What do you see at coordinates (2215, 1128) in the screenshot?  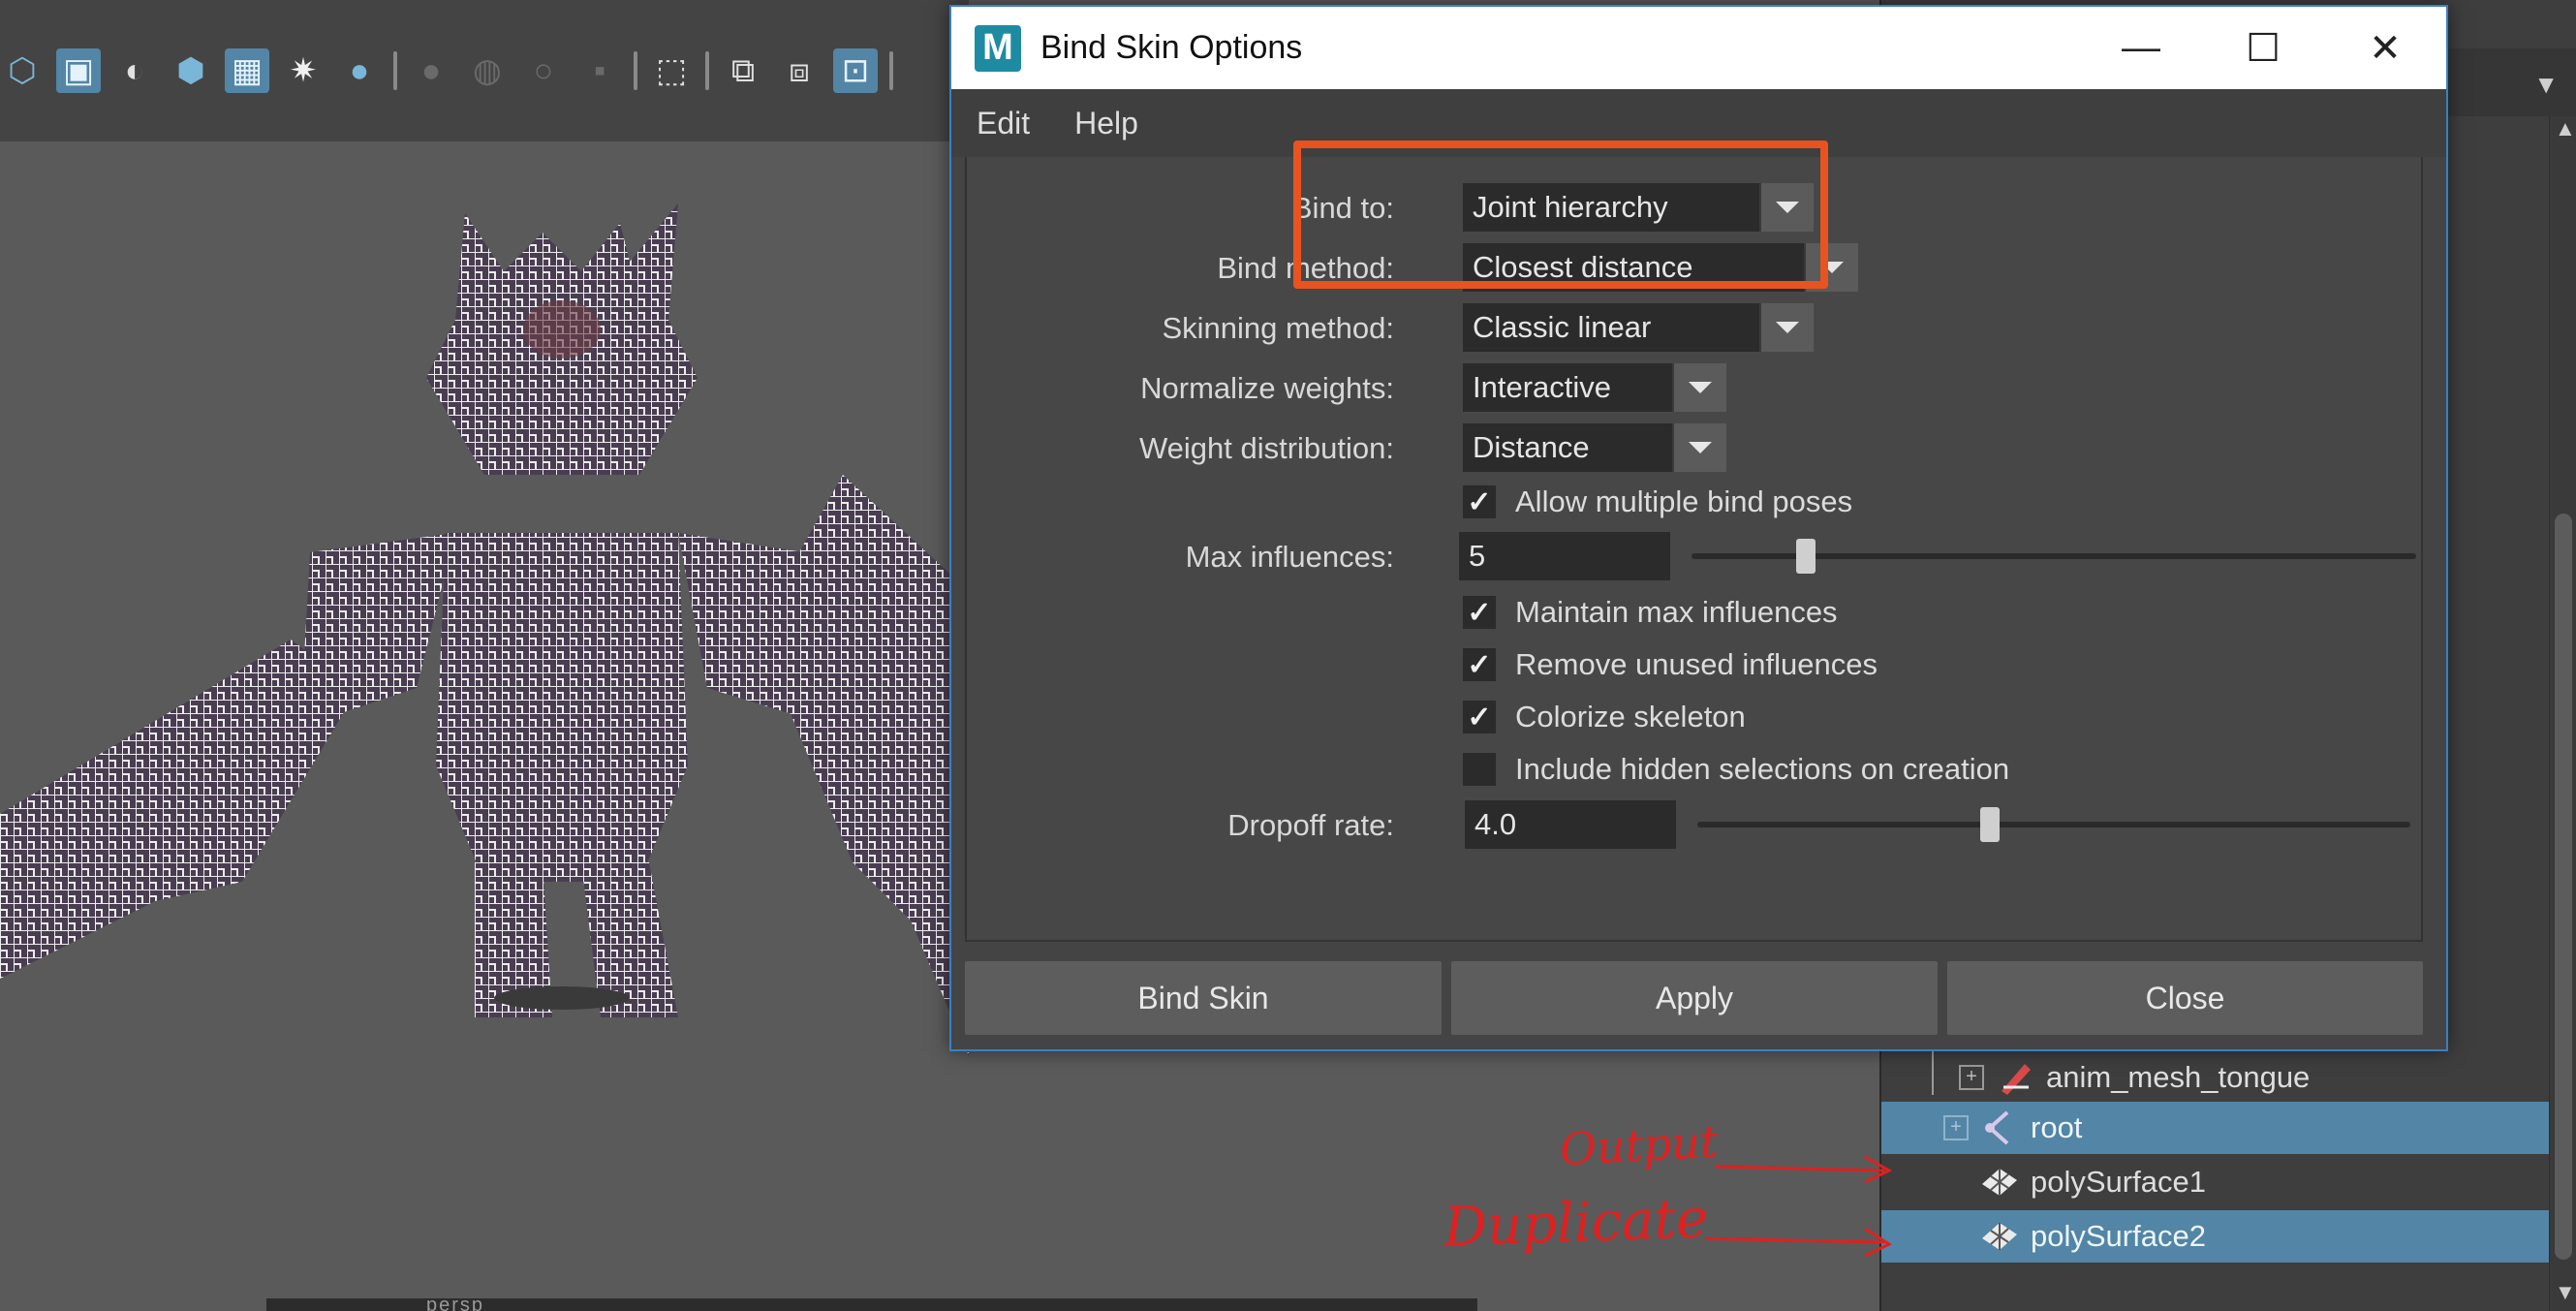 I see `outliner-item-root: + root` at bounding box center [2215, 1128].